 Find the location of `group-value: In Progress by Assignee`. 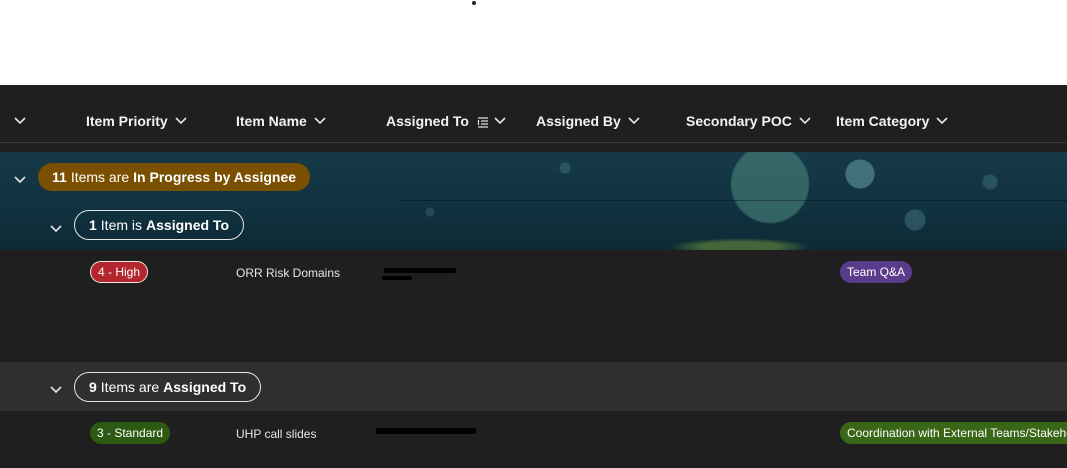

group-value: In Progress by Assignee is located at coordinates (215, 177).